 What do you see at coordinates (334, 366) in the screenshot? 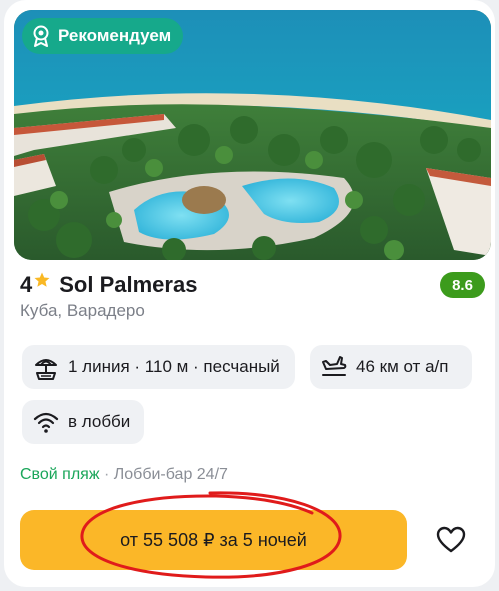
I see `plane-landing-icon` at bounding box center [334, 366].